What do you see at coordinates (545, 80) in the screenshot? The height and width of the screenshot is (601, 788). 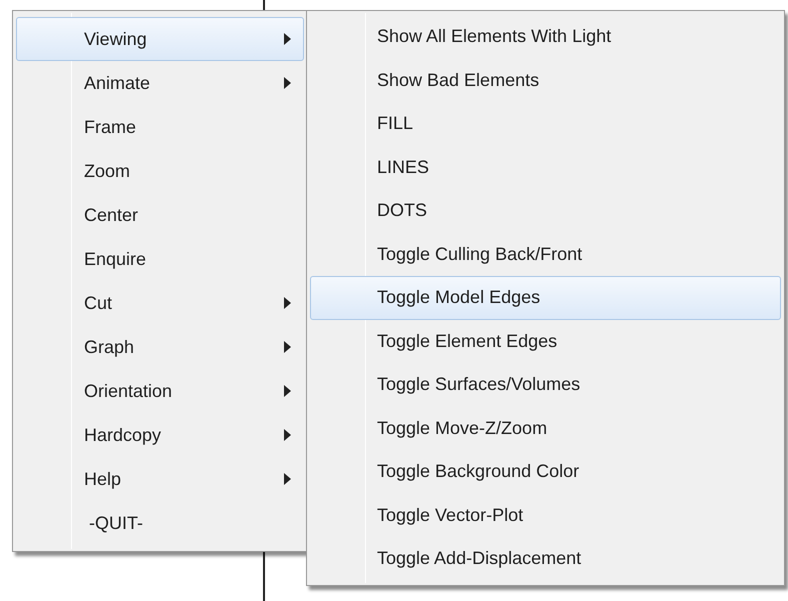 I see `menu-item: Show Bad Elements` at bounding box center [545, 80].